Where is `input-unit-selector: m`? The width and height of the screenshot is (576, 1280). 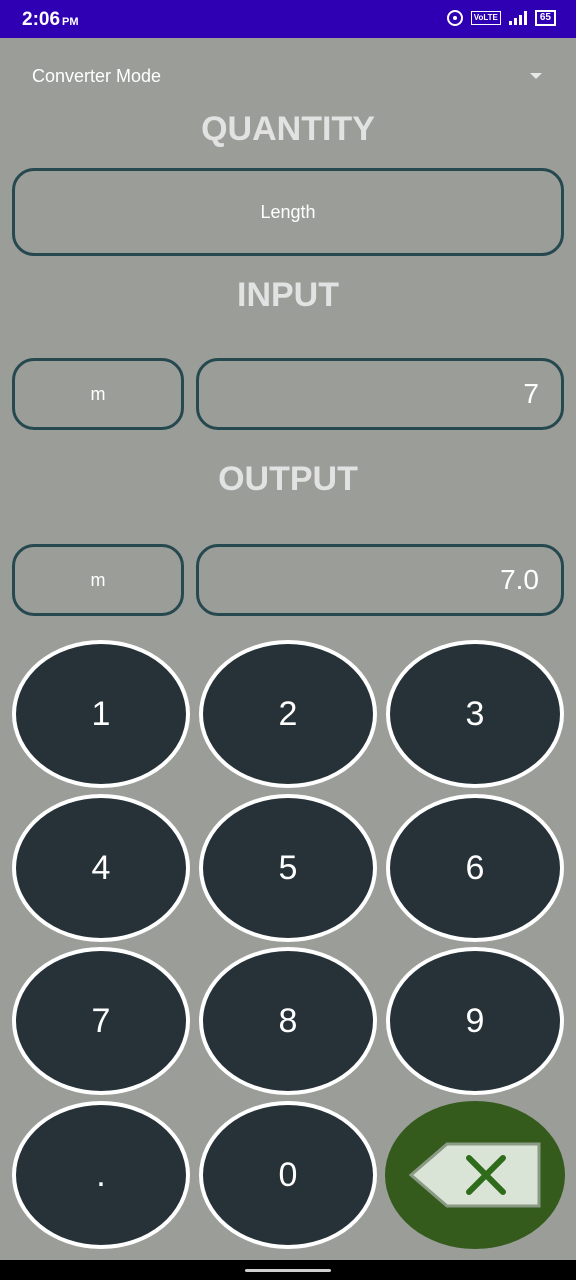 input-unit-selector: m is located at coordinates (98, 394).